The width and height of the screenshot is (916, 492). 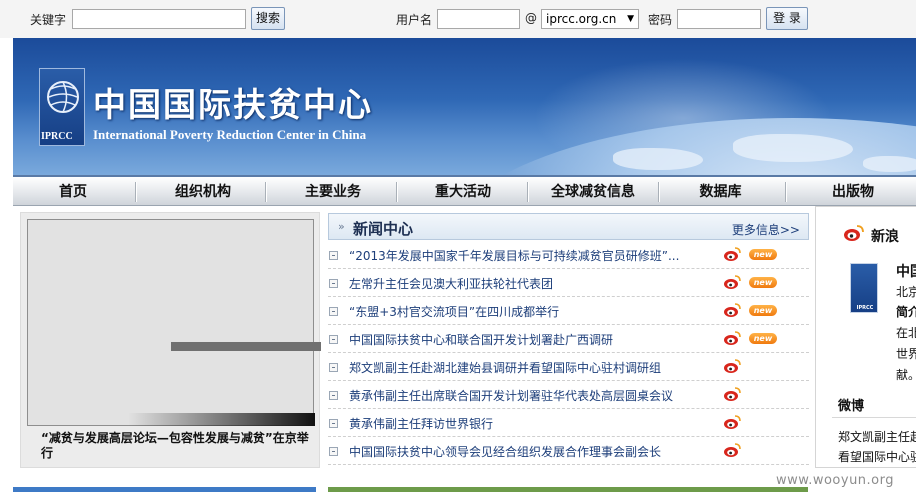 What do you see at coordinates (203, 192) in the screenshot?
I see `nav-item-organization: 组织机构` at bounding box center [203, 192].